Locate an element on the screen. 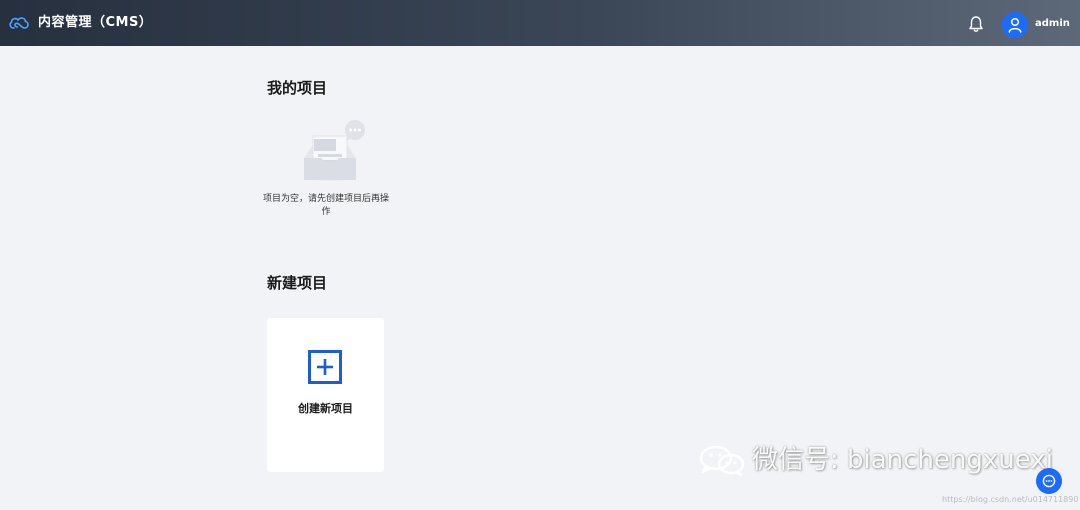 Image resolution: width=1080 pixels, height=510 pixels. cloud-logo-icon is located at coordinates (19, 23).